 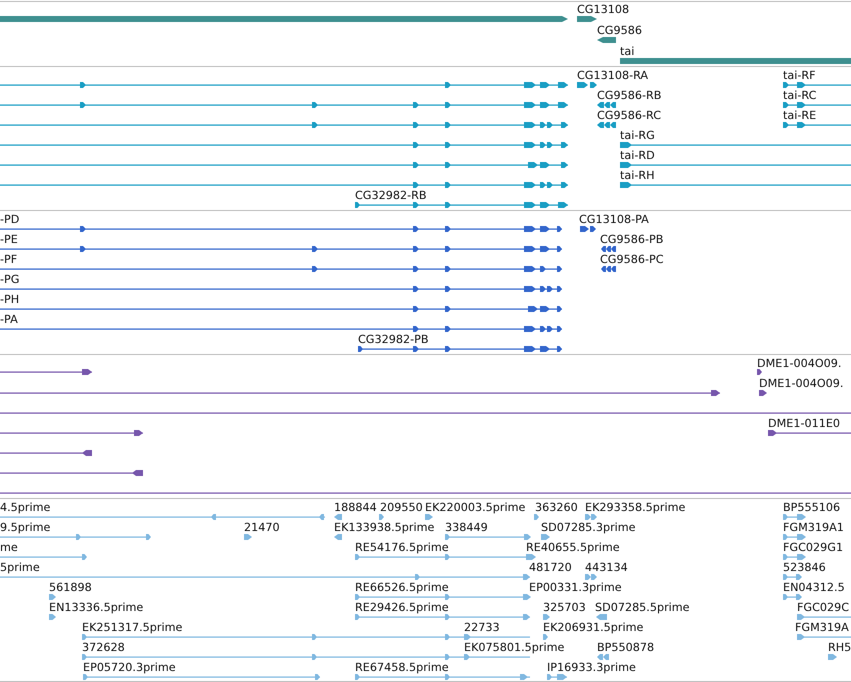 What do you see at coordinates (384, 527) in the screenshot?
I see `feature-label: EK133938.5prime` at bounding box center [384, 527].